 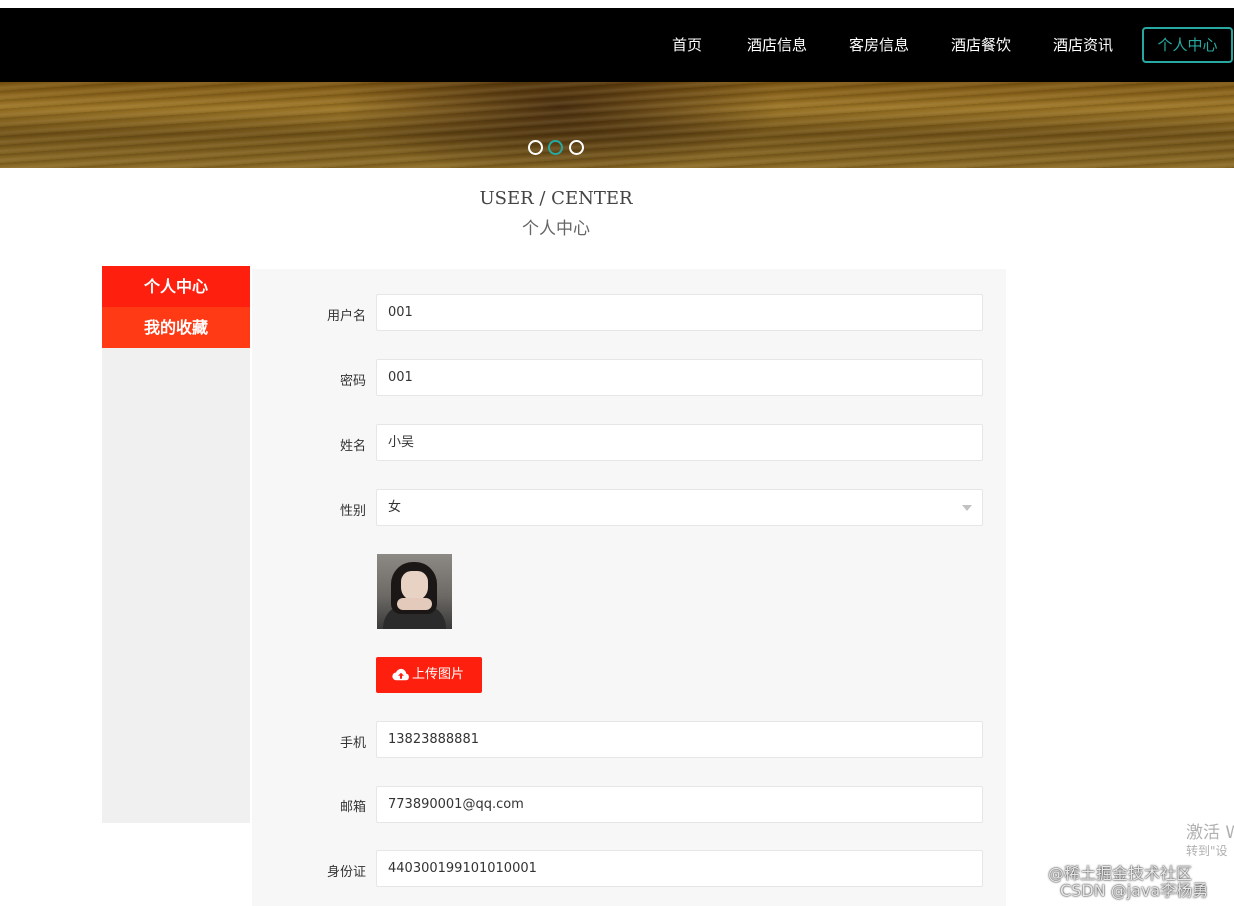 What do you see at coordinates (176, 327) in the screenshot?
I see `sidebar-item-favorites: 我的收藏` at bounding box center [176, 327].